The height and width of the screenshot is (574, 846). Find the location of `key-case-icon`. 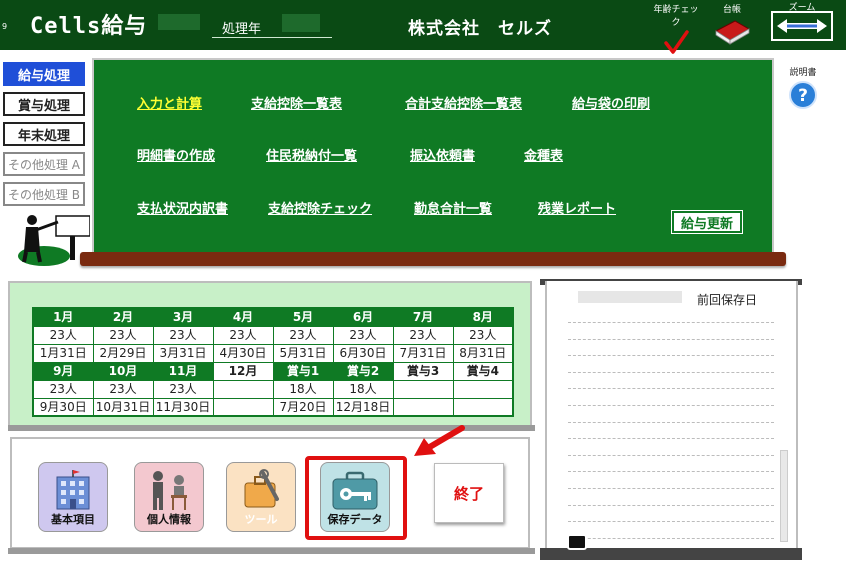

key-case-icon is located at coordinates (355, 490).